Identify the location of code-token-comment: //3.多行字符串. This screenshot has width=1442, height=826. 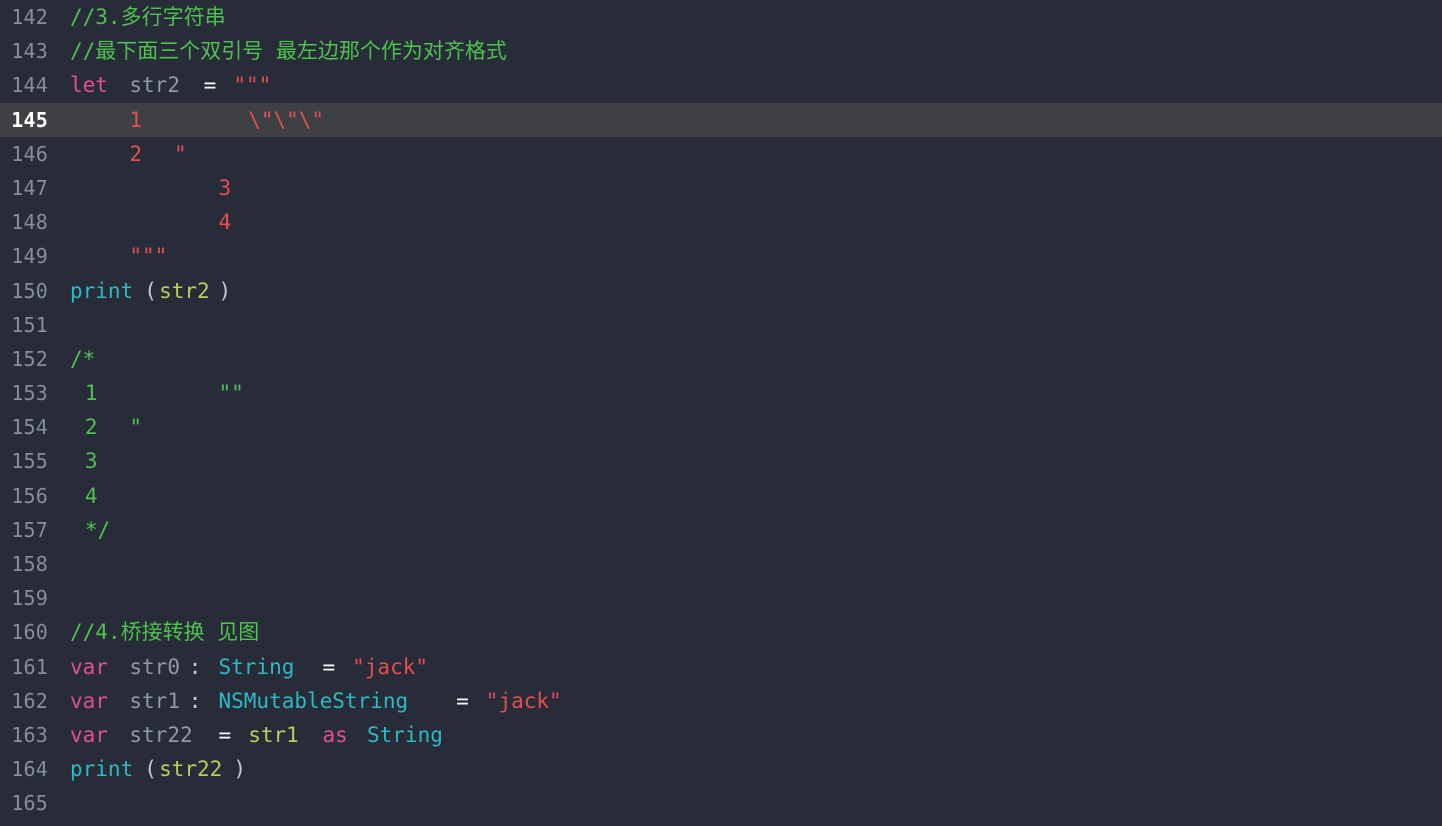
(148, 17).